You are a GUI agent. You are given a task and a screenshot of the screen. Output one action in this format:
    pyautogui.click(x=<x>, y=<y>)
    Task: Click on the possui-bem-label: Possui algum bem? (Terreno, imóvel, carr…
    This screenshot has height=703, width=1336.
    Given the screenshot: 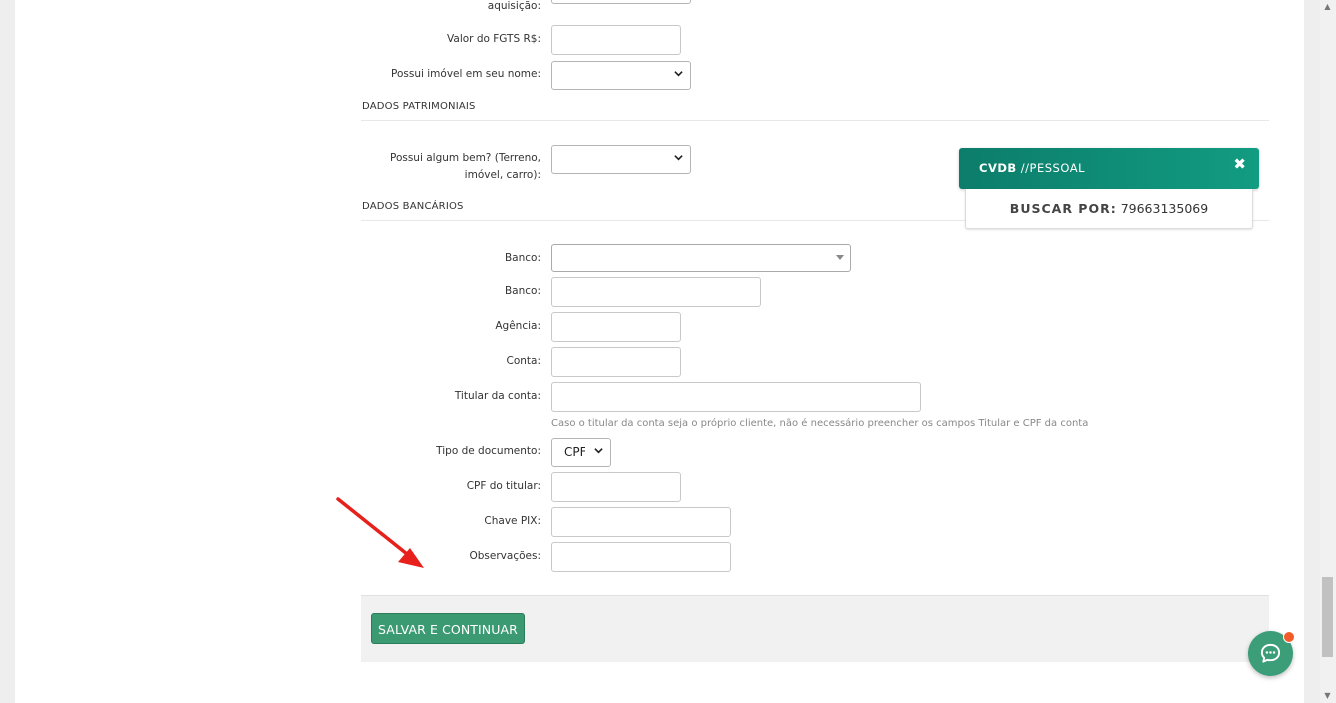 What is the action you would take?
    pyautogui.click(x=465, y=166)
    